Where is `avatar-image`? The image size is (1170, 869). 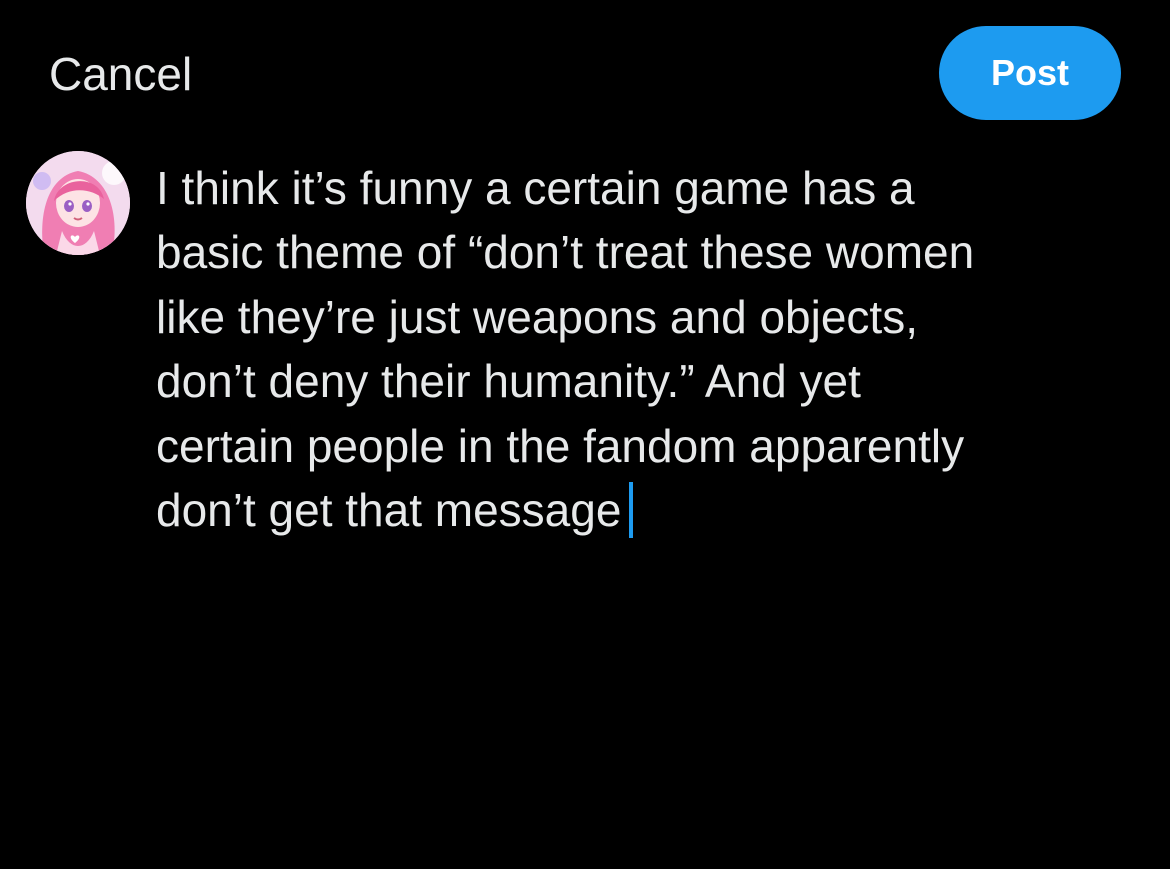 avatar-image is located at coordinates (78, 203).